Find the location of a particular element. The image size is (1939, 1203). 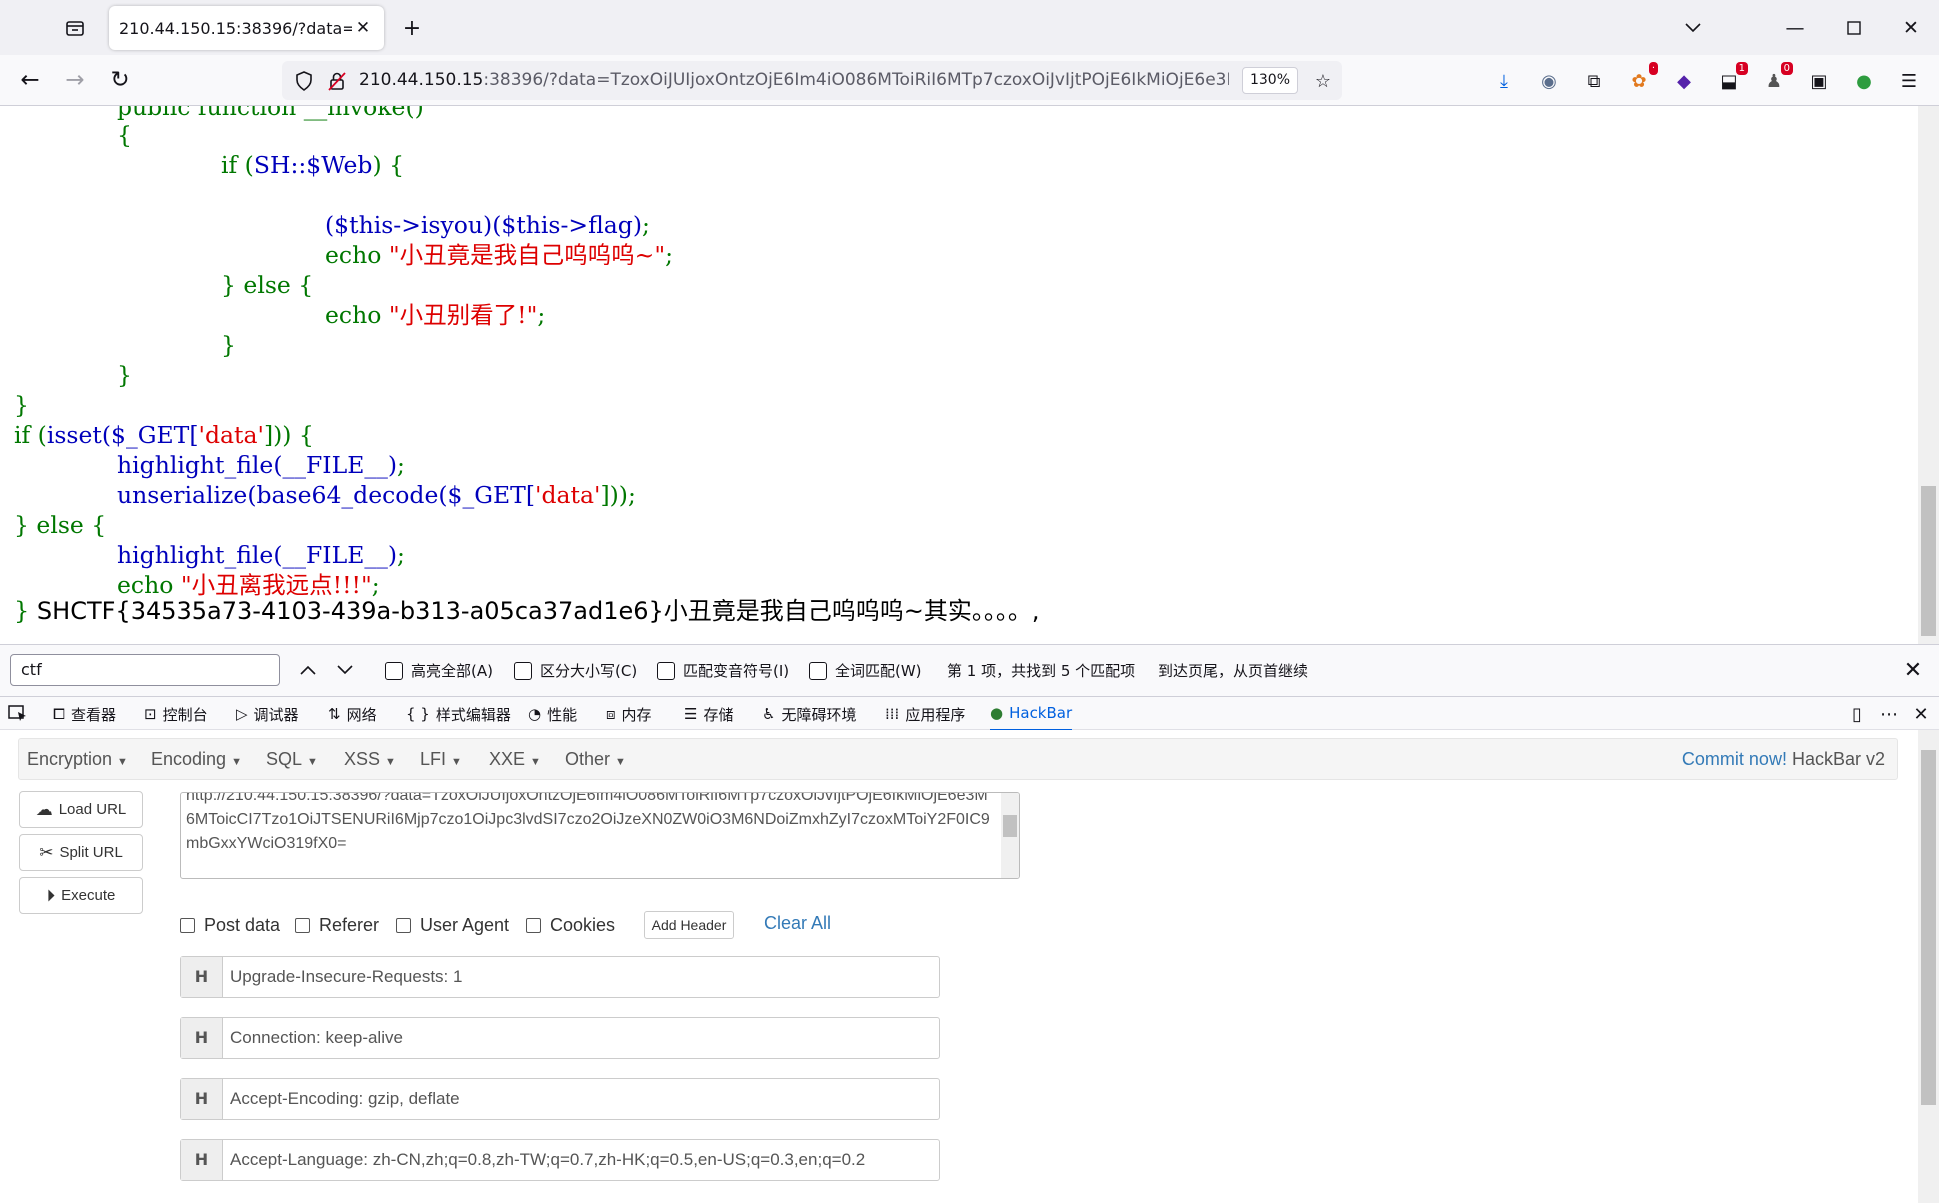

hackbar-scrollbar is located at coordinates (1928, 966).